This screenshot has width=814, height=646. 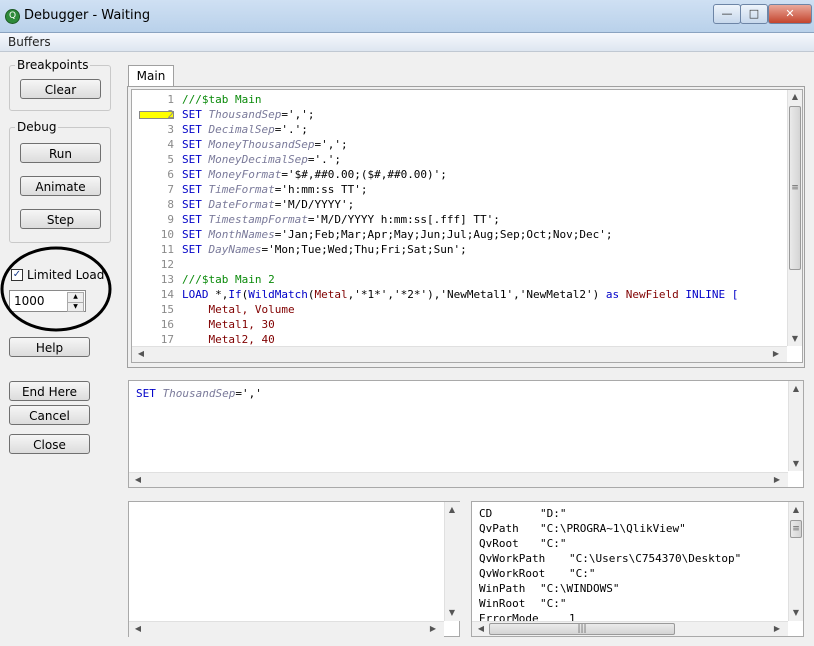 What do you see at coordinates (167, 309) in the screenshot?
I see `line-number: 15` at bounding box center [167, 309].